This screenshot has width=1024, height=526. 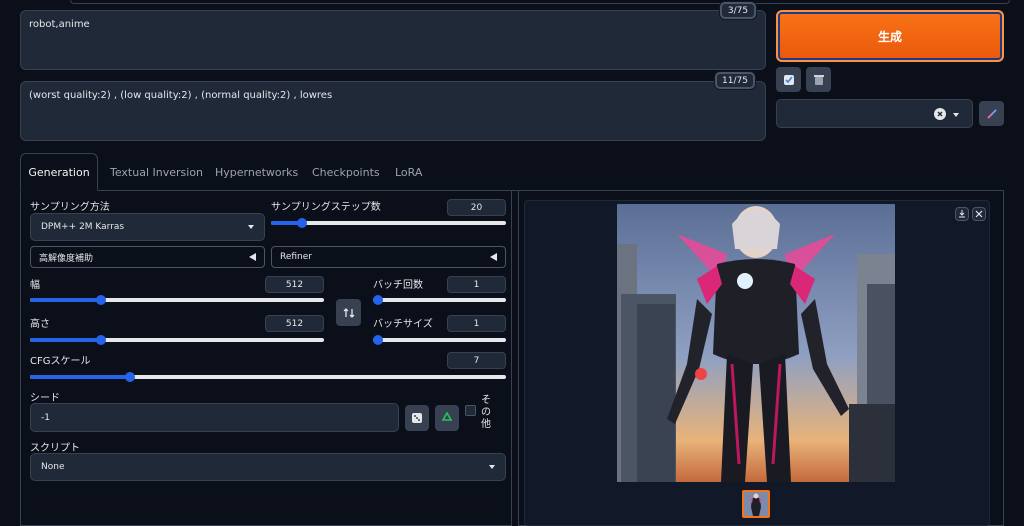 I want to click on tab-hypernetworks: Hypernetworks, so click(x=256, y=172).